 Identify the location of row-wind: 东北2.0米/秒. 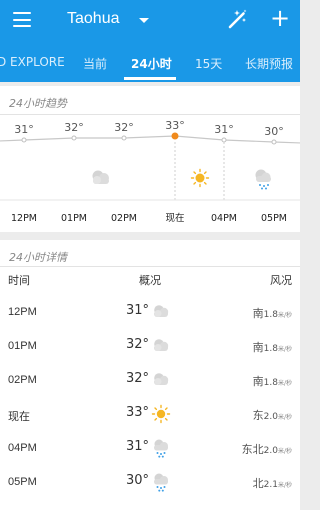
(267, 449).